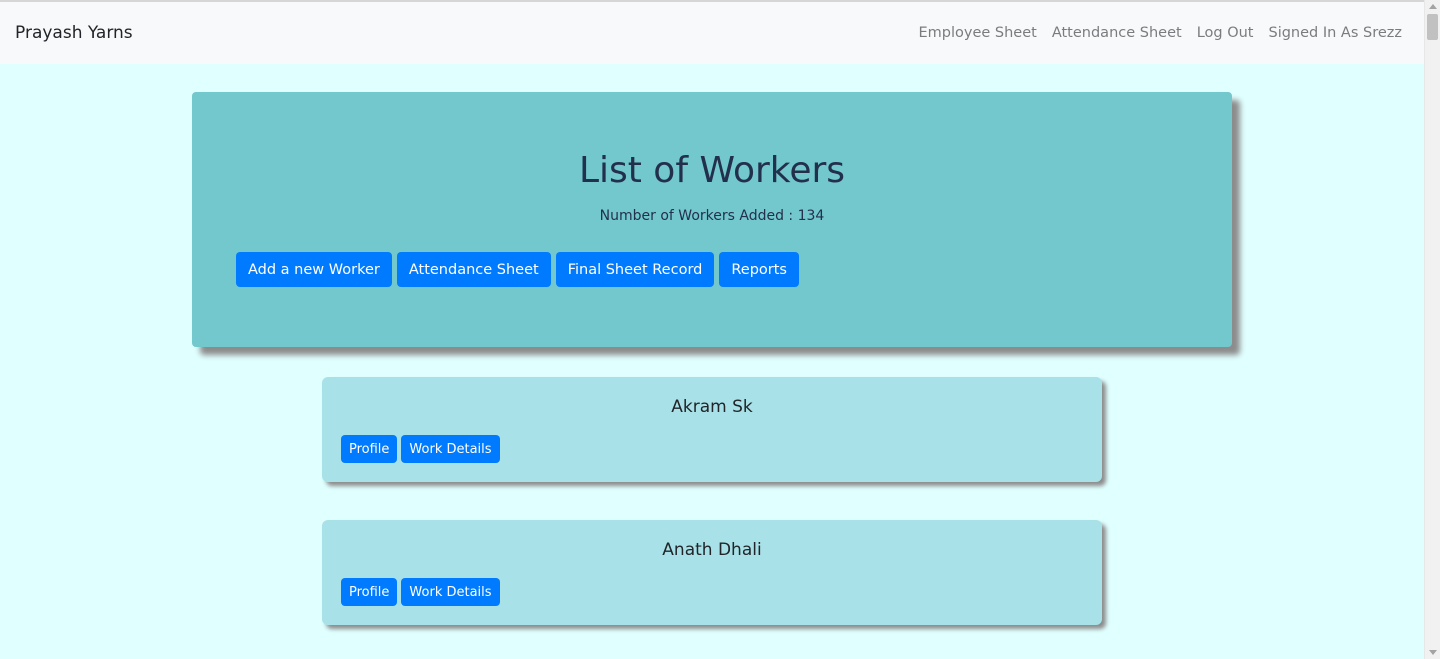 This screenshot has width=1440, height=659. What do you see at coordinates (74, 33) in the screenshot?
I see `brand-link: Prayash Yarns` at bounding box center [74, 33].